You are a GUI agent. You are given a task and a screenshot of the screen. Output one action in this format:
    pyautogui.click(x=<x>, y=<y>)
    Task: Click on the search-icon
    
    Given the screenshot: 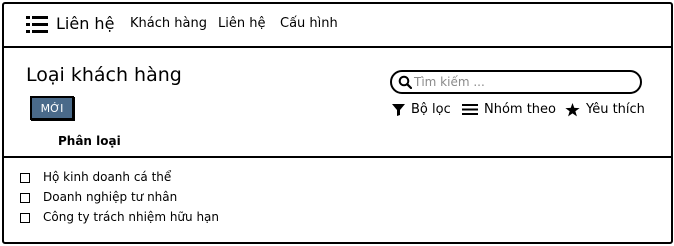 What is the action you would take?
    pyautogui.click(x=405, y=82)
    